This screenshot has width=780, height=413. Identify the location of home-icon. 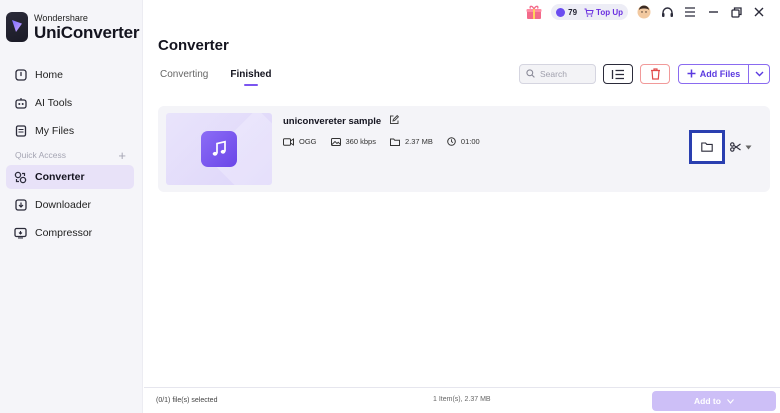
(20, 75).